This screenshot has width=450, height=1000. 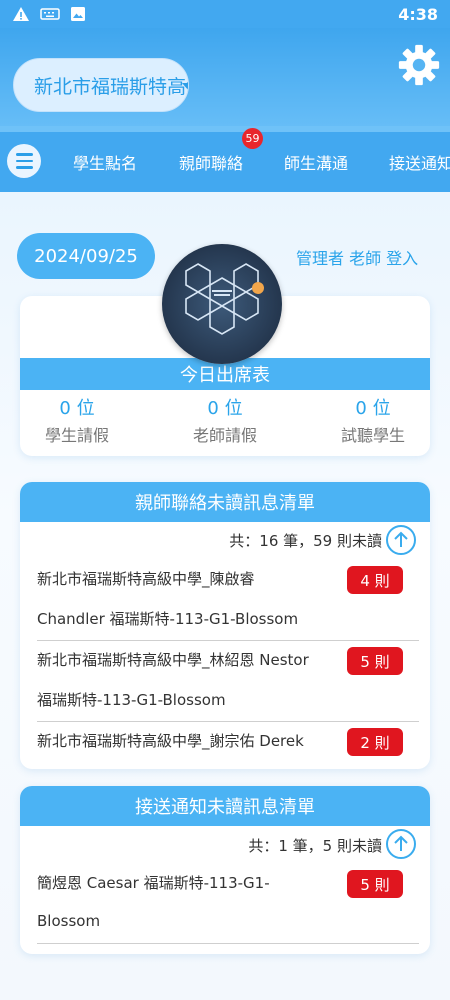 What do you see at coordinates (315, 846) in the screenshot?
I see `pickup-summary: 共：1 筆，5 則未讀` at bounding box center [315, 846].